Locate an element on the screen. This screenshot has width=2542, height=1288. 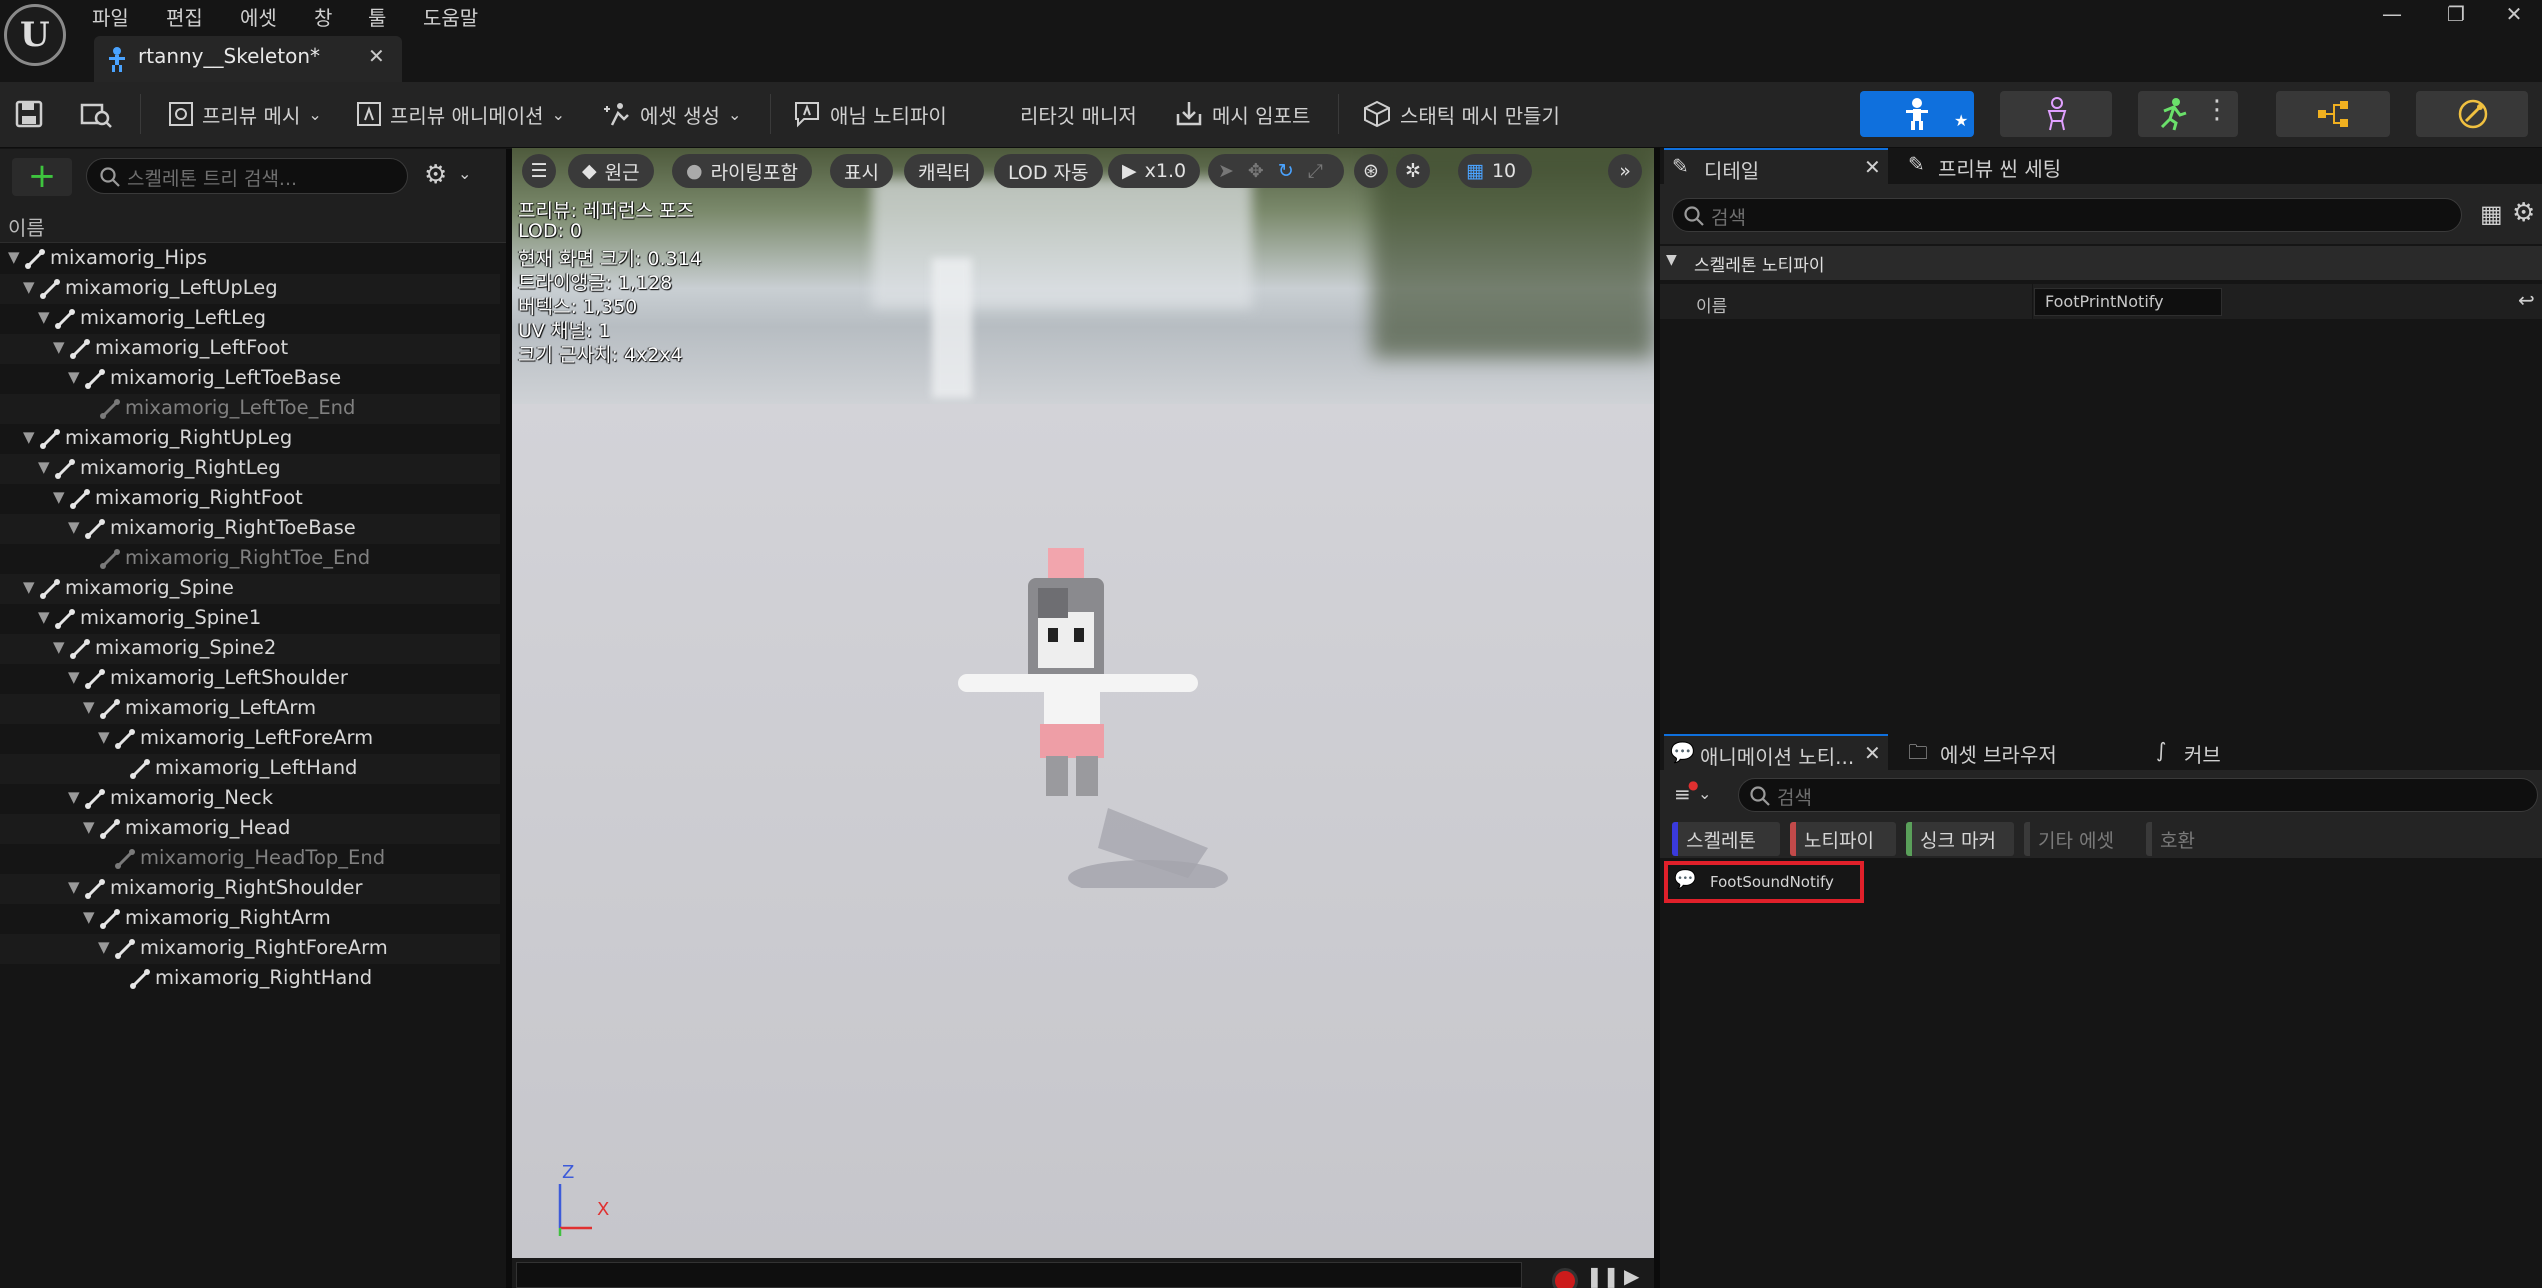
filter-chip: 호환 is located at coordinates (2179, 839).